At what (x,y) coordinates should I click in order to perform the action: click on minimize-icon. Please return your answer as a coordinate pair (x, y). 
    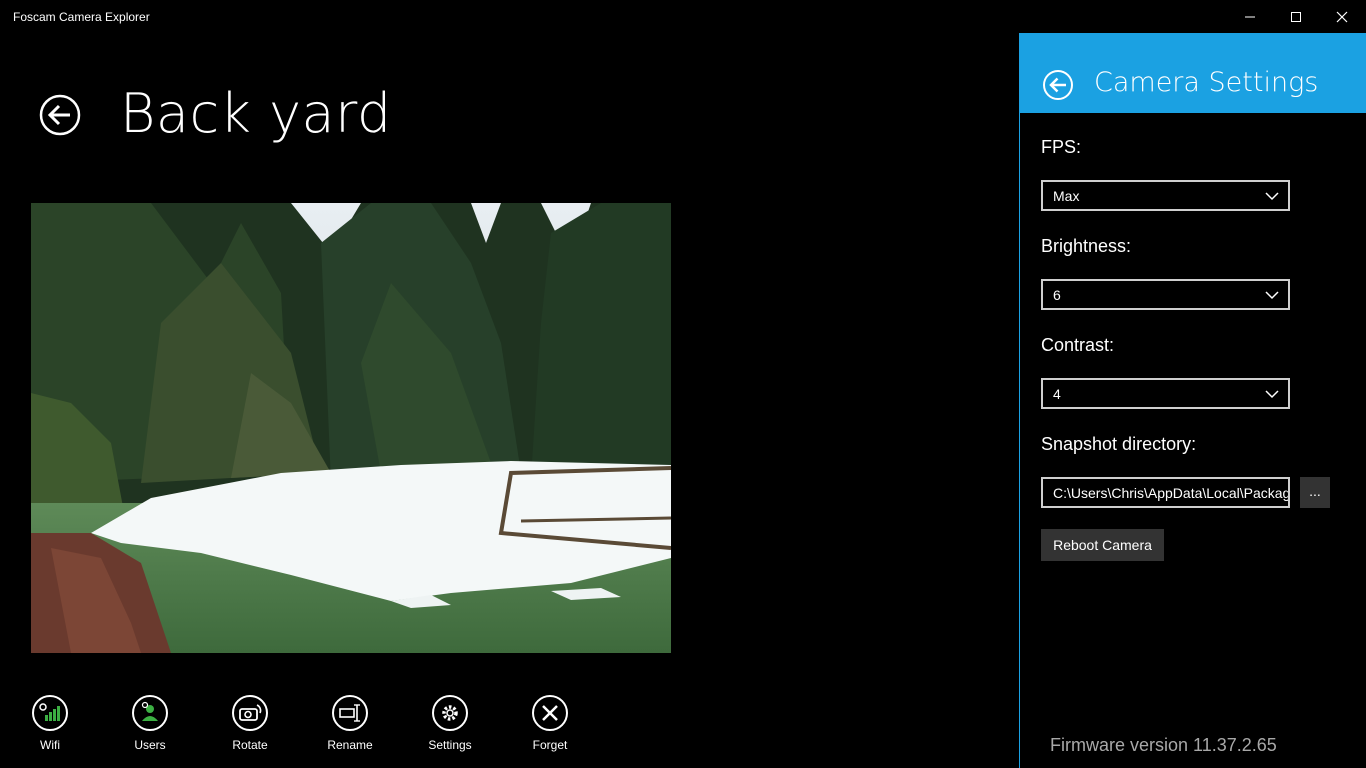
    Looking at the image, I should click on (1250, 16).